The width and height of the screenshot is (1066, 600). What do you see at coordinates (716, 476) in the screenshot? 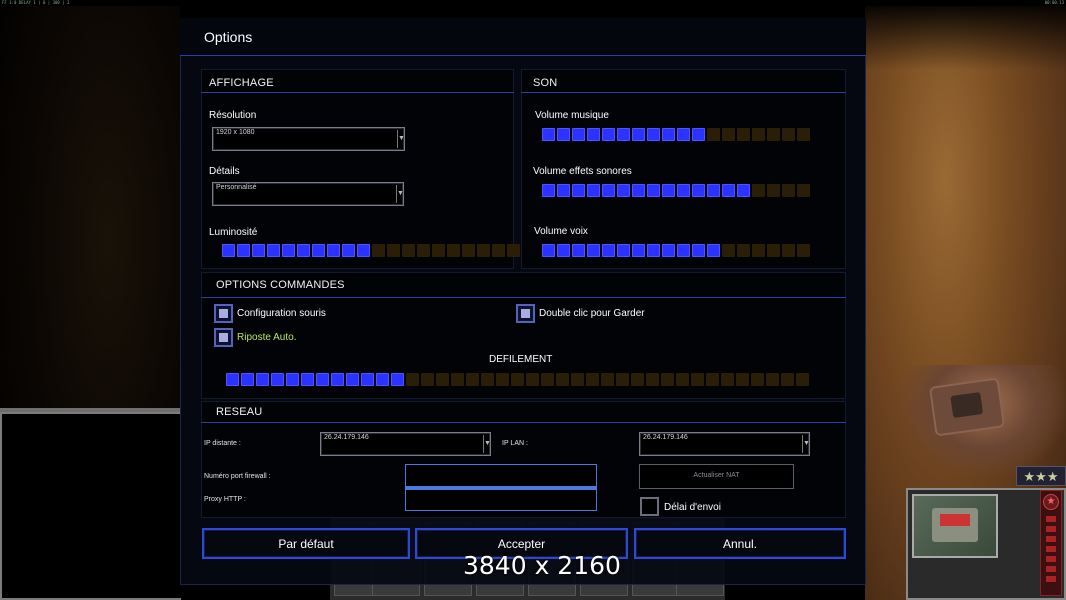
I see `actualiser-nat-button: Actualiser NAT` at bounding box center [716, 476].